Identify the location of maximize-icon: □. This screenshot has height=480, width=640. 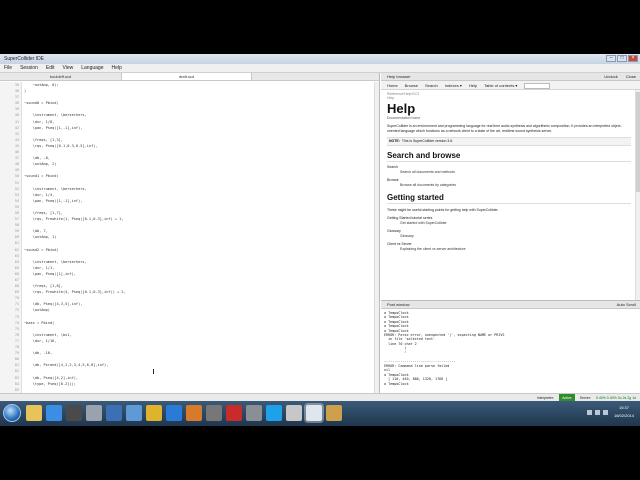
(622, 58).